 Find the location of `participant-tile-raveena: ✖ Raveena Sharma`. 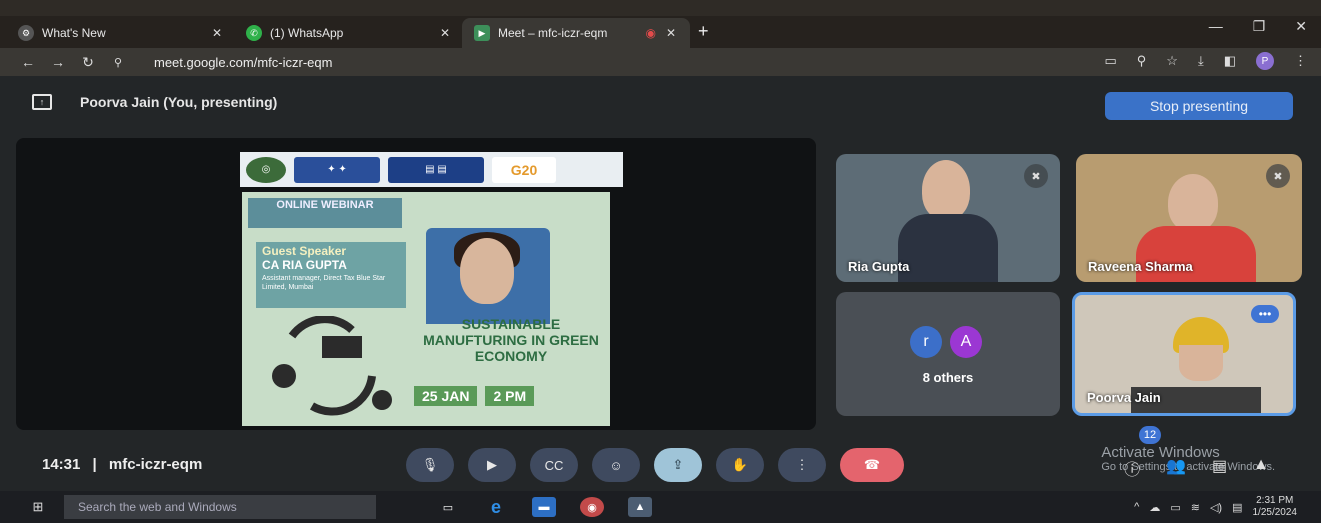

participant-tile-raveena: ✖ Raveena Sharma is located at coordinates (1189, 218).